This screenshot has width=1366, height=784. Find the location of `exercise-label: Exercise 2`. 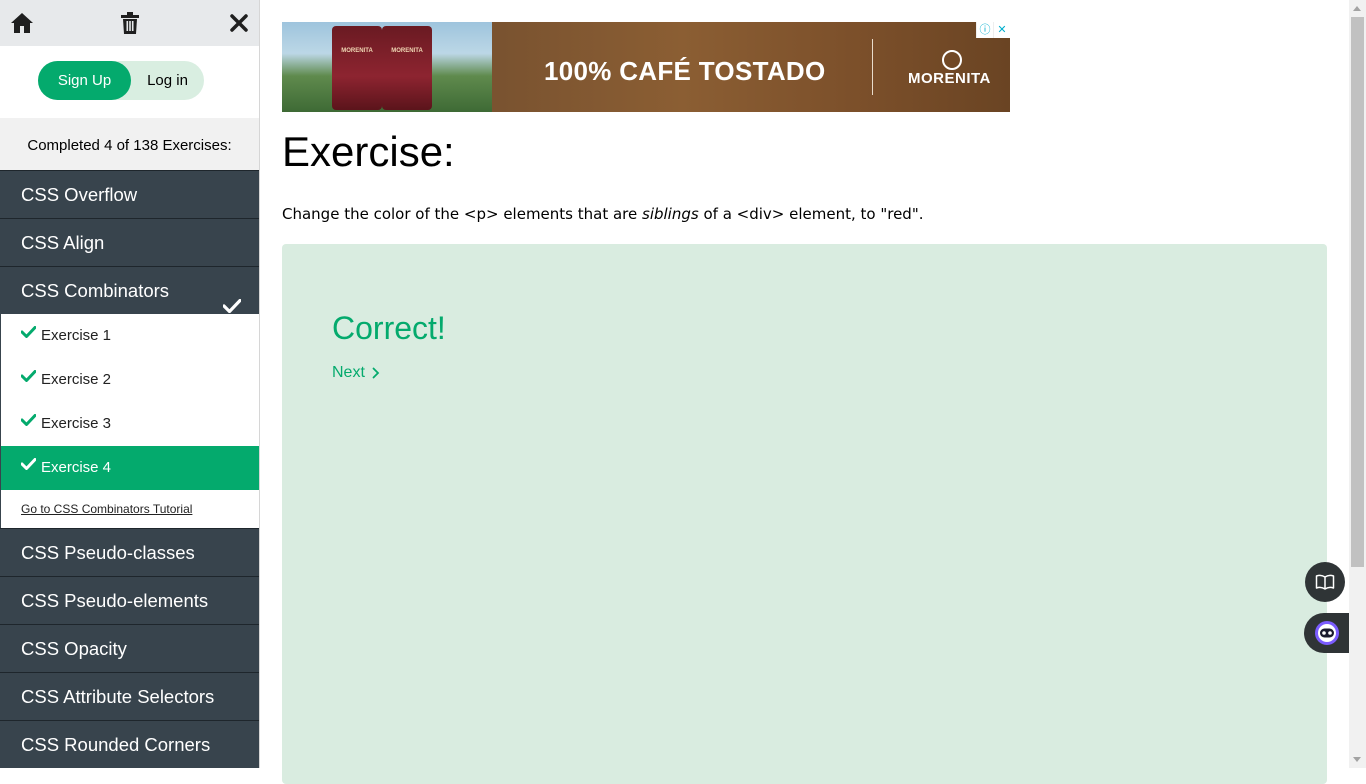

exercise-label: Exercise 2 is located at coordinates (76, 379).